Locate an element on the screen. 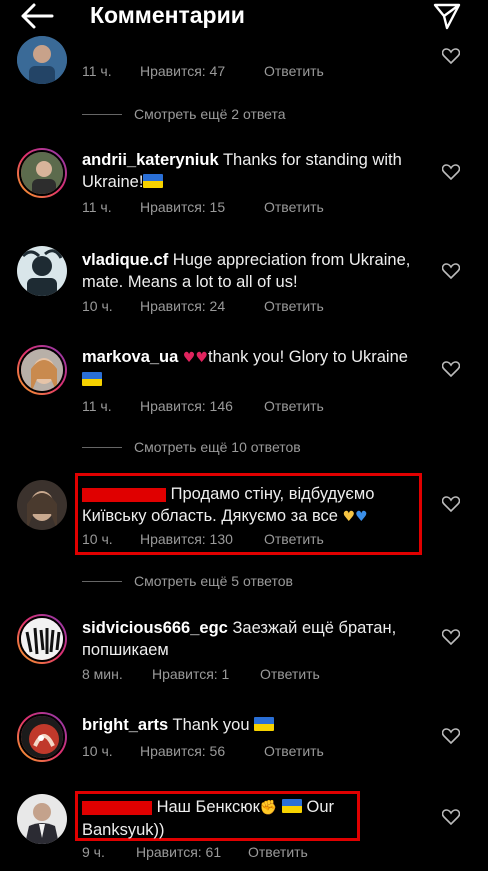 Image resolution: width=488 pixels, height=871 pixels. comment-username: bright_arts is located at coordinates (125, 725).